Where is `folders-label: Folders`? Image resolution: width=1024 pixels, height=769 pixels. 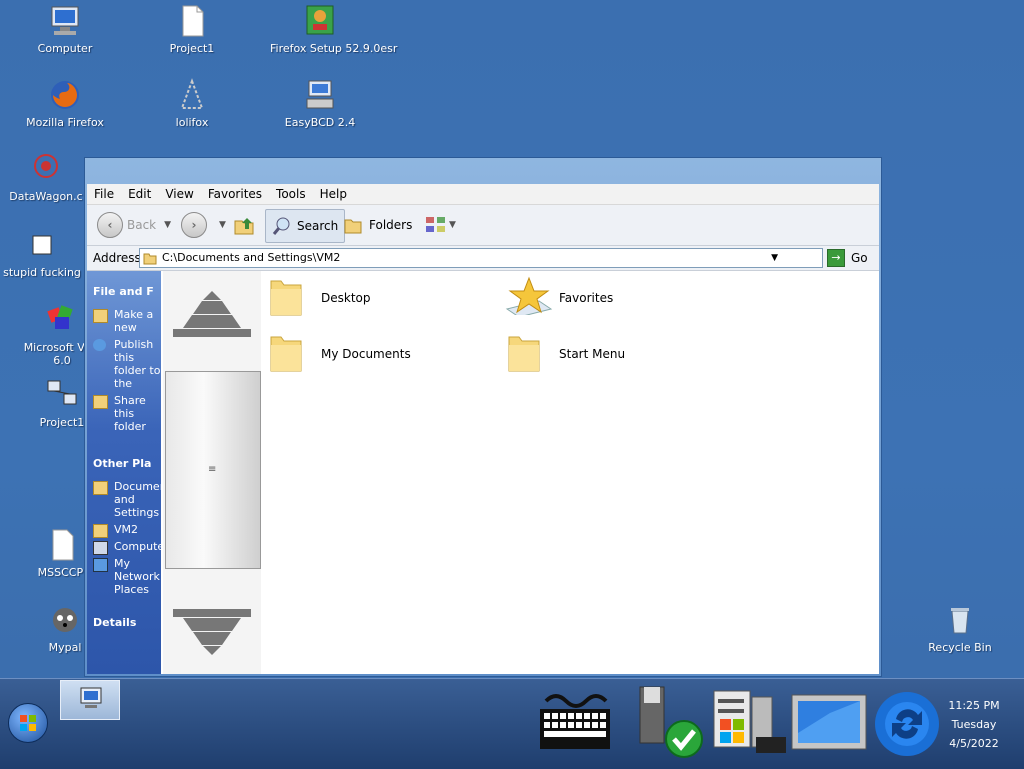 folders-label: Folders is located at coordinates (391, 225).